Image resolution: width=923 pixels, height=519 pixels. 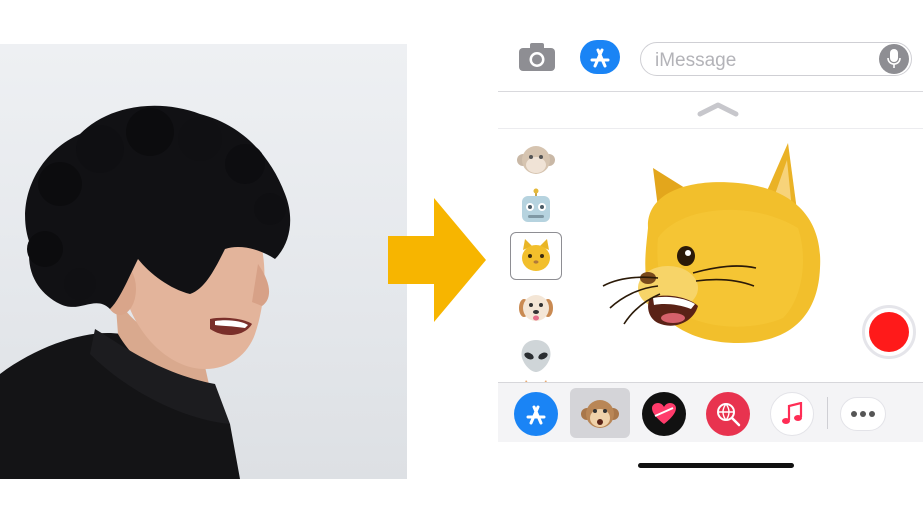 I want to click on message-input: iMessage, so click(x=776, y=59).